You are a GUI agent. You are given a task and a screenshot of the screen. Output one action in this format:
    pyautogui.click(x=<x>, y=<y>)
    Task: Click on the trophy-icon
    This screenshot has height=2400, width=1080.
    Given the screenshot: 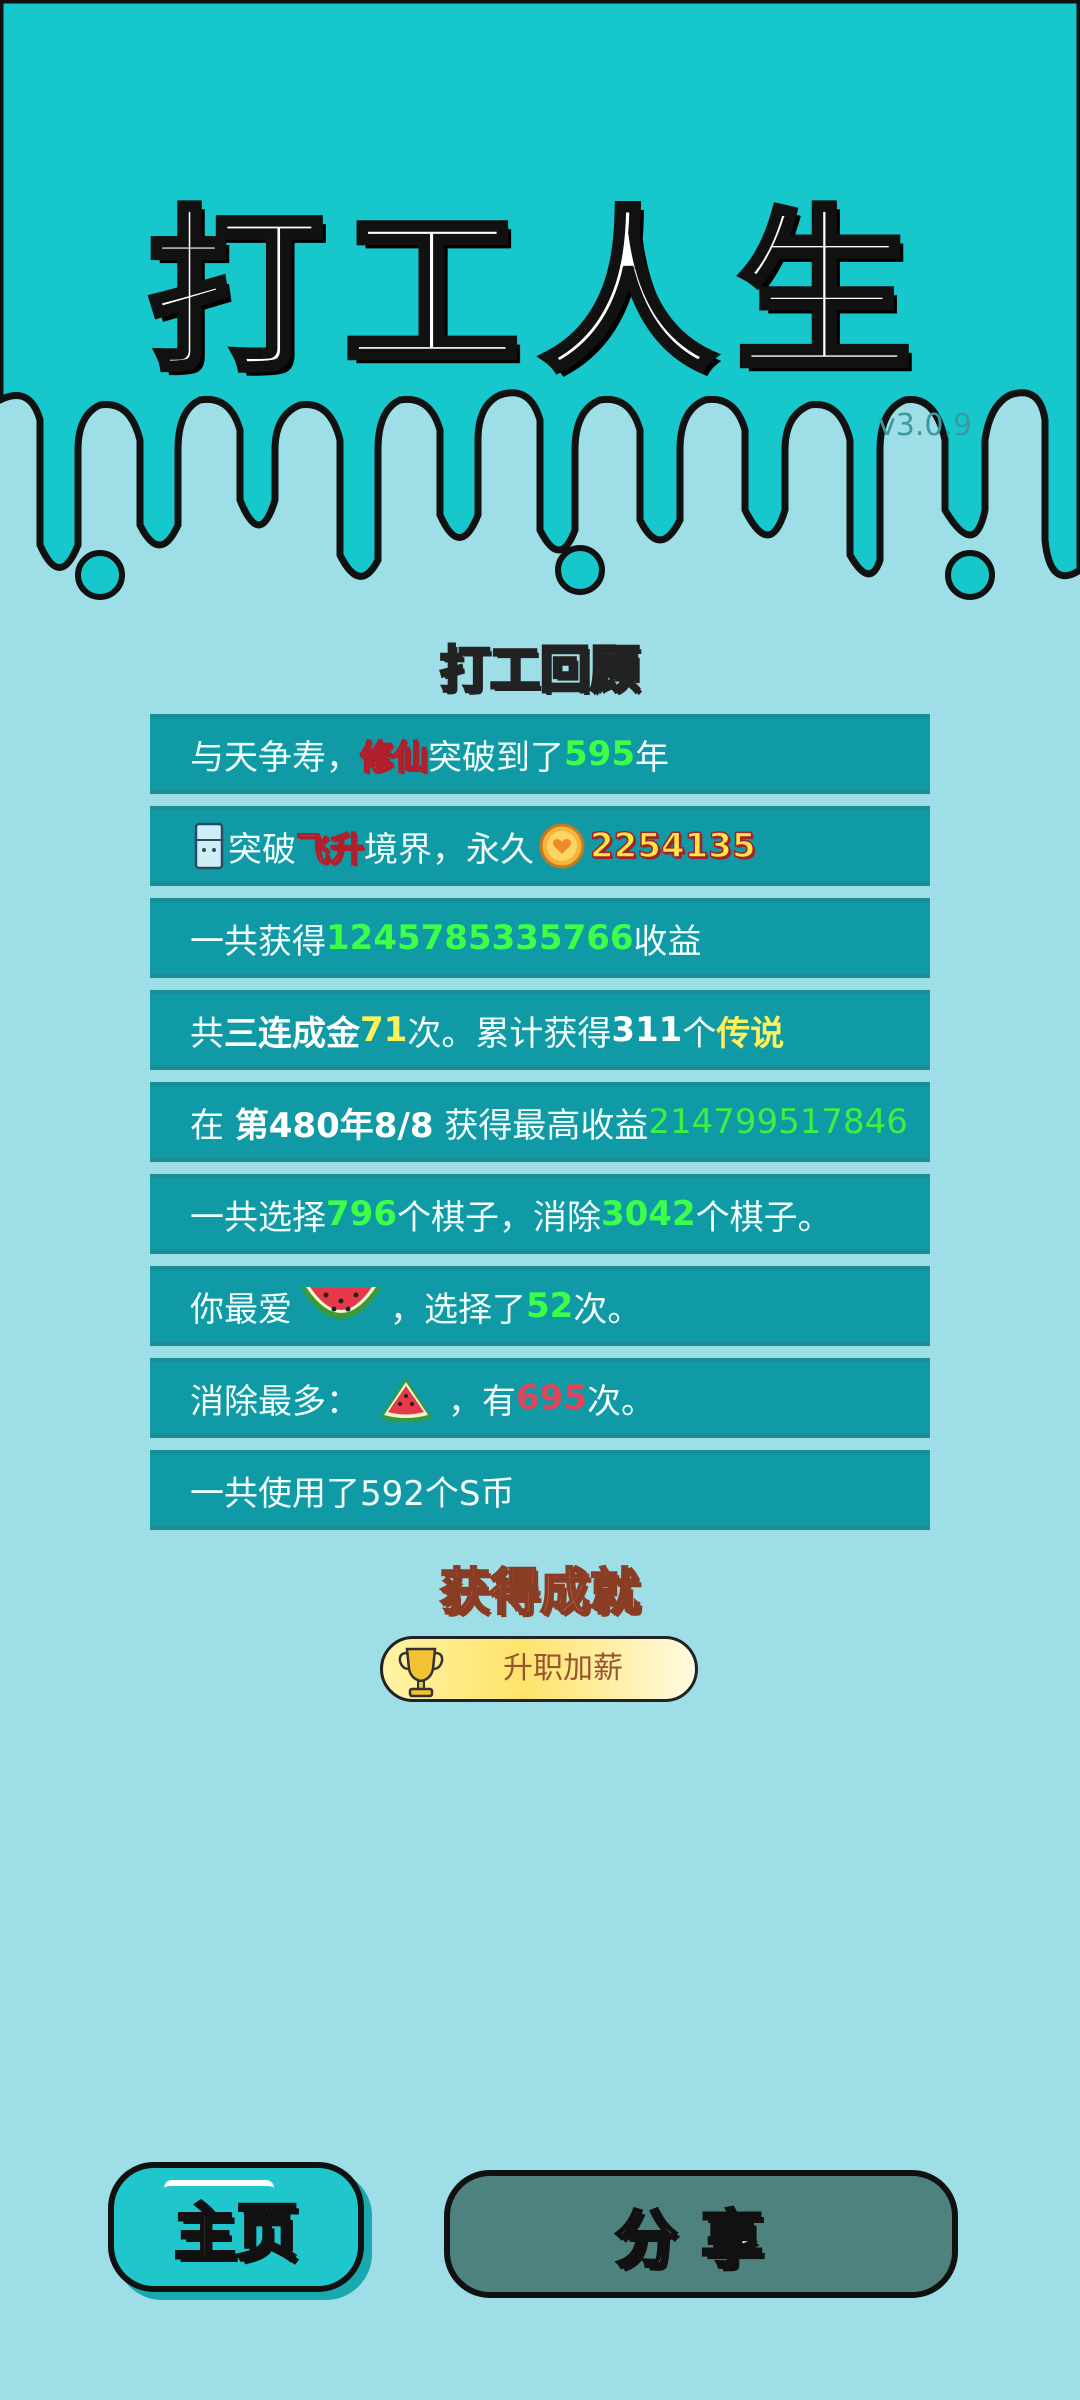 What is the action you would take?
    pyautogui.click(x=421, y=1674)
    